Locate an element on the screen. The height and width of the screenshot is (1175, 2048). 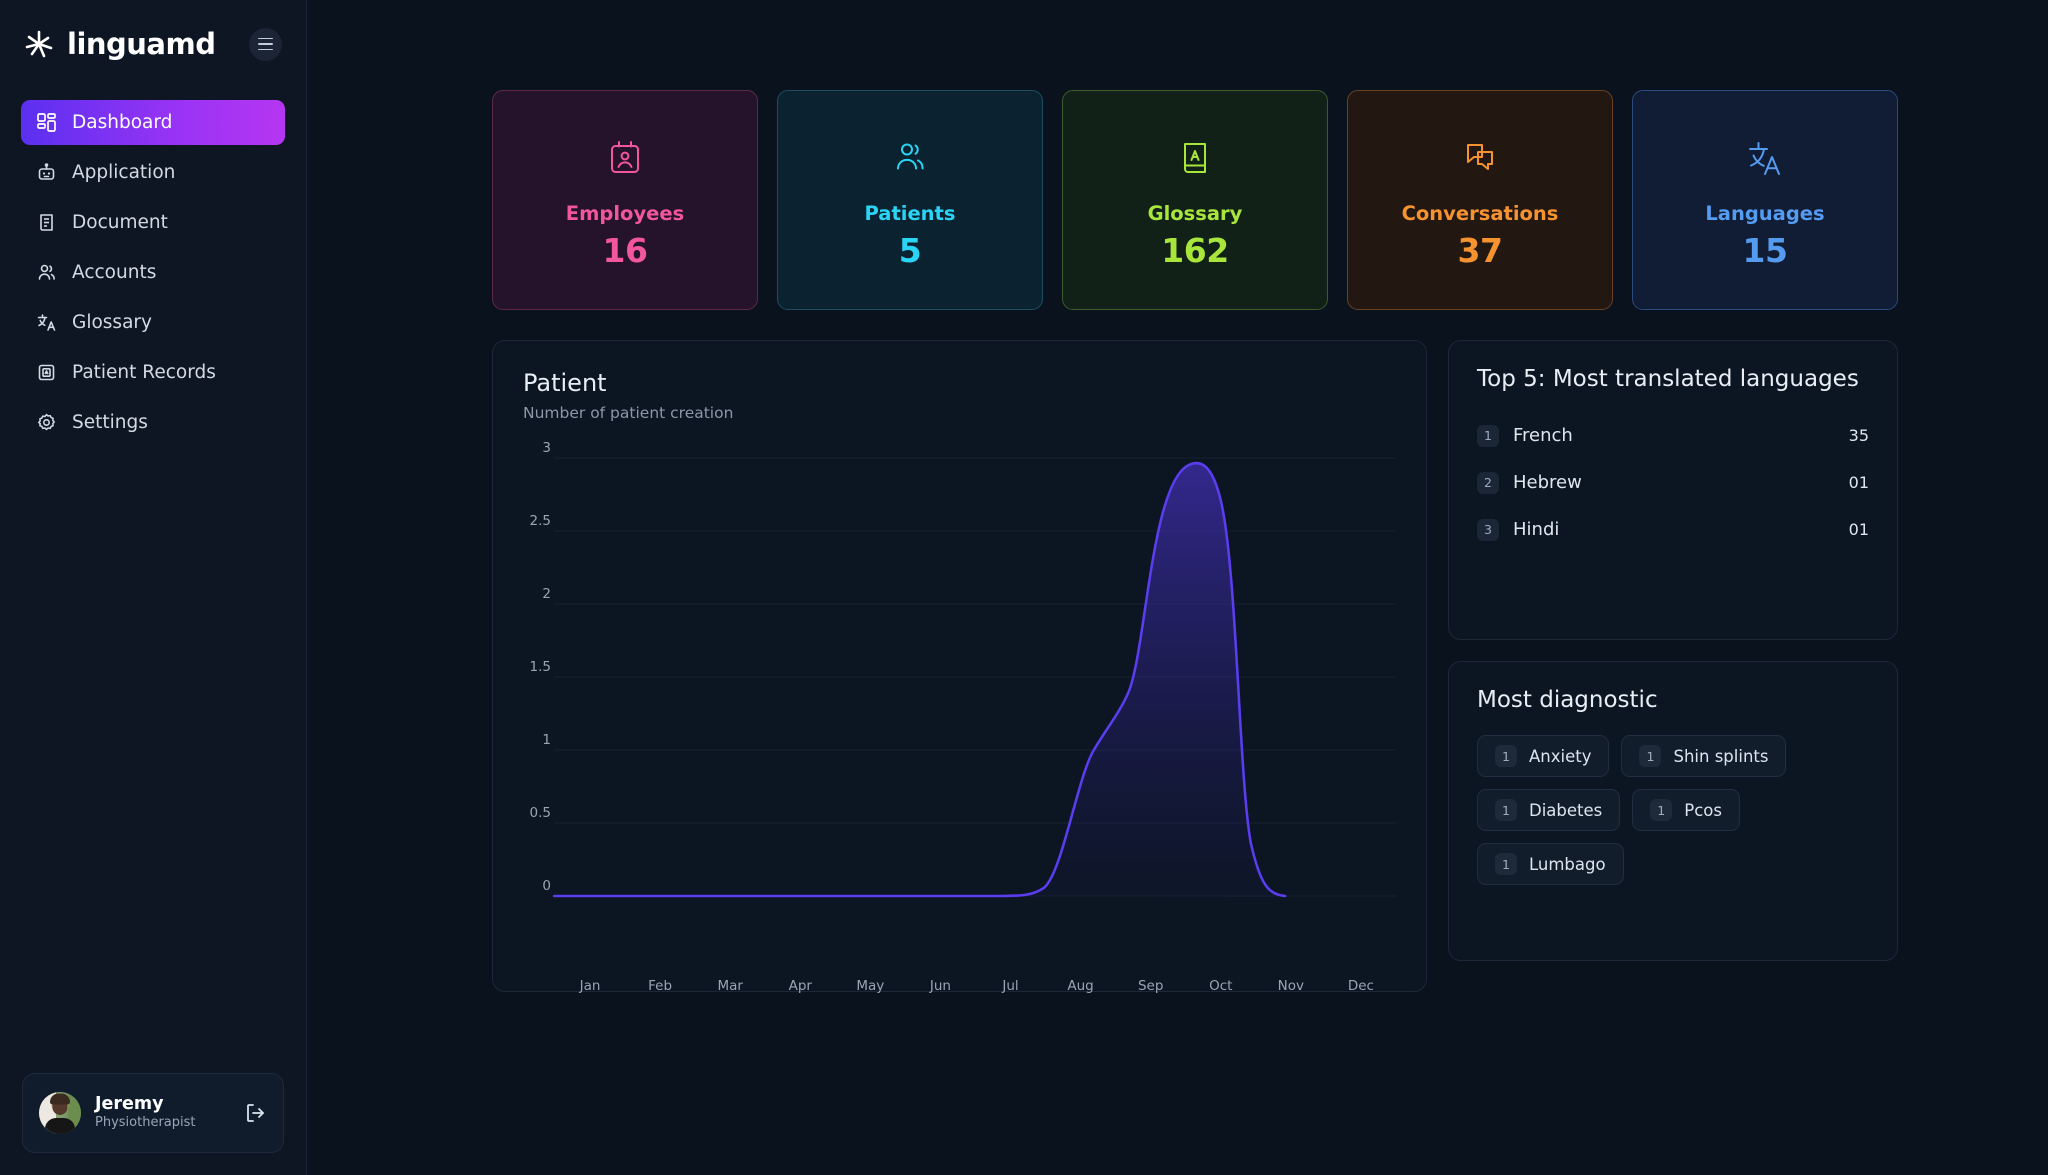
diagnostic-chip: 1 Pcos is located at coordinates (1686, 810).